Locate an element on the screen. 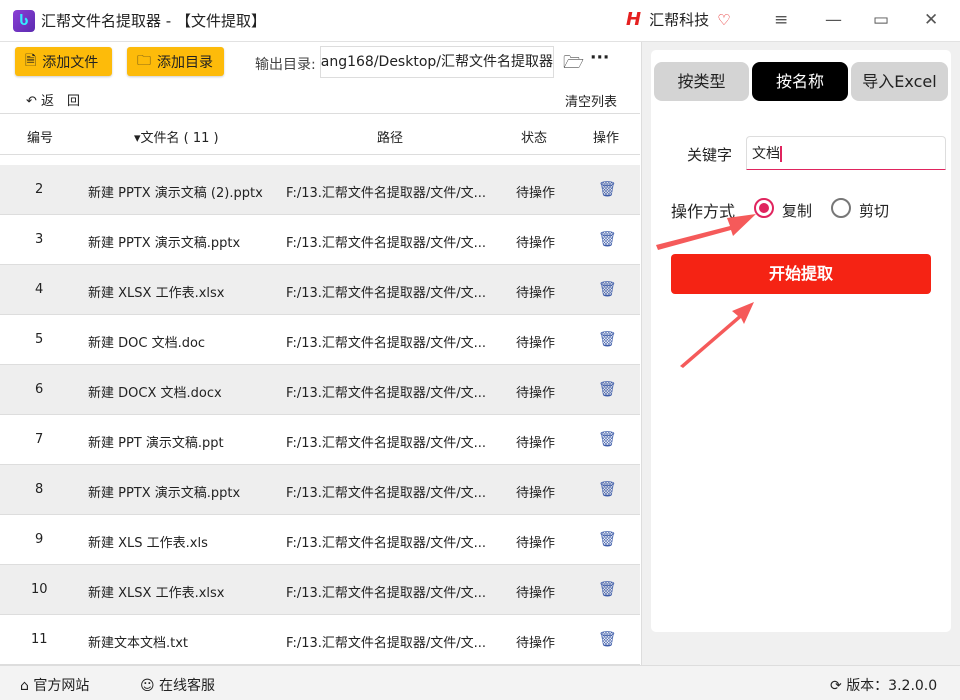 The width and height of the screenshot is (960, 700). version-info: ⟳ 版本：3.2.0.0 is located at coordinates (883, 685).